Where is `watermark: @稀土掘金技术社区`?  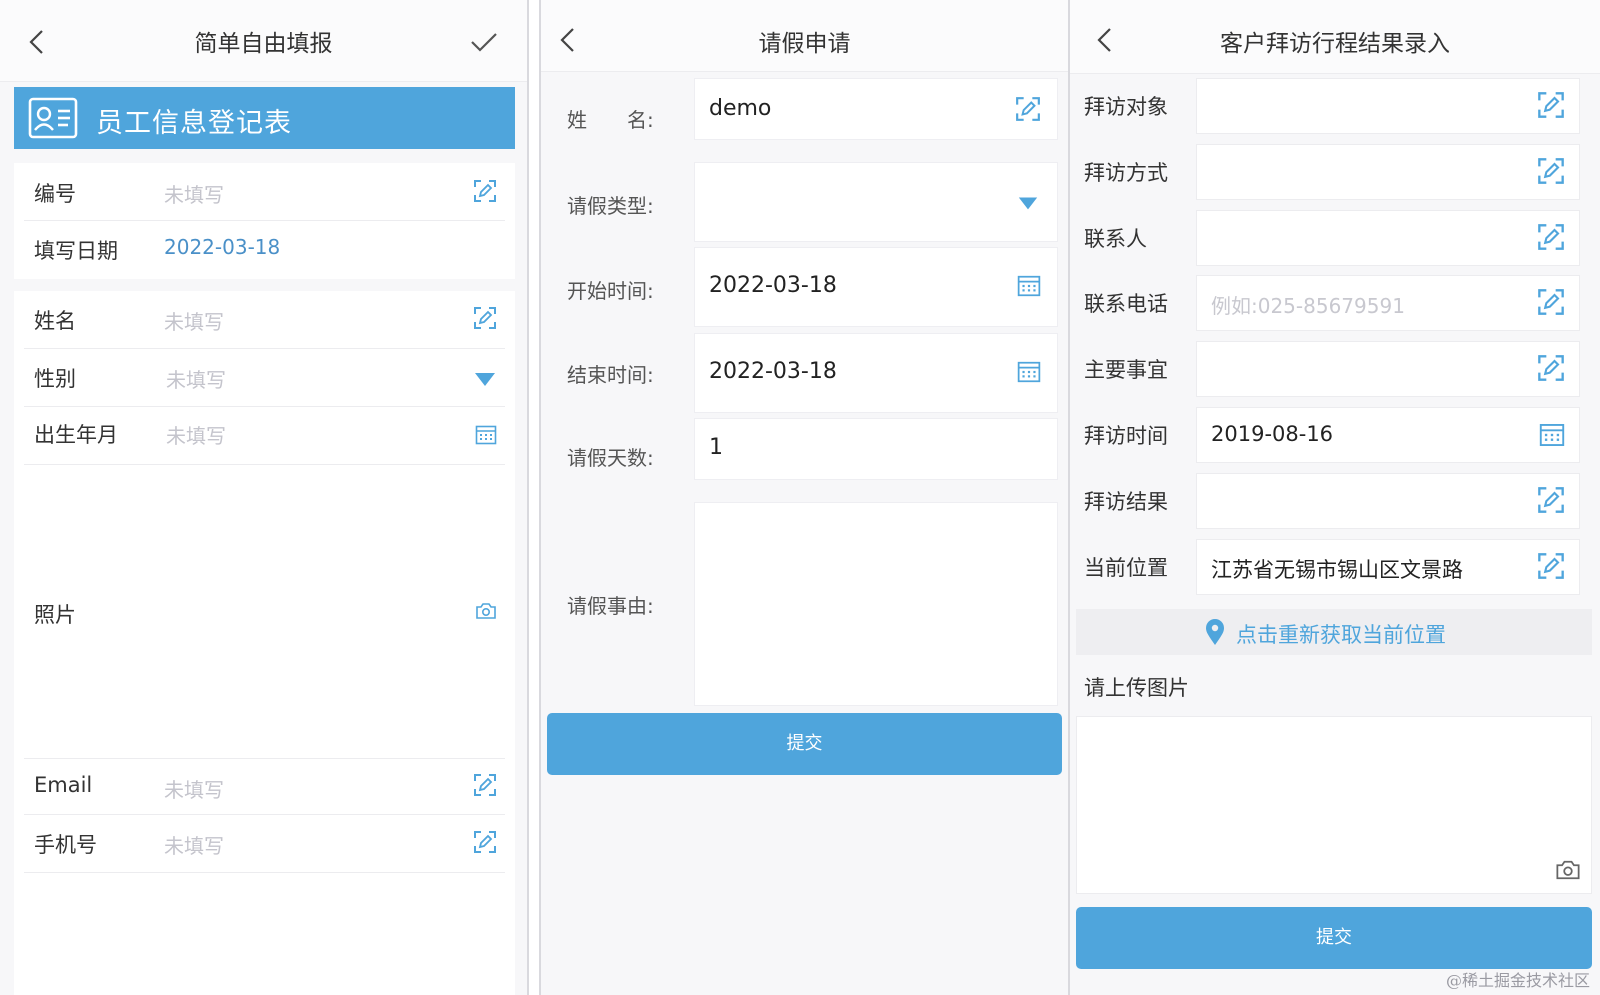
watermark: @稀土掘金技术社区 is located at coordinates (1517, 980).